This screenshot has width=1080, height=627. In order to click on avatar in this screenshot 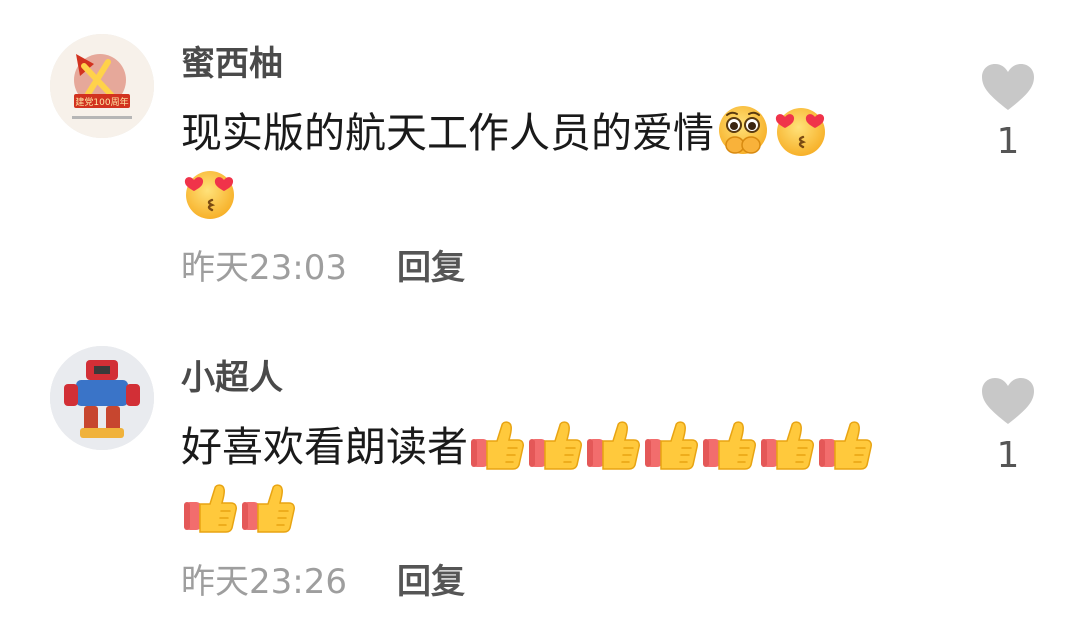, I will do `click(102, 398)`.